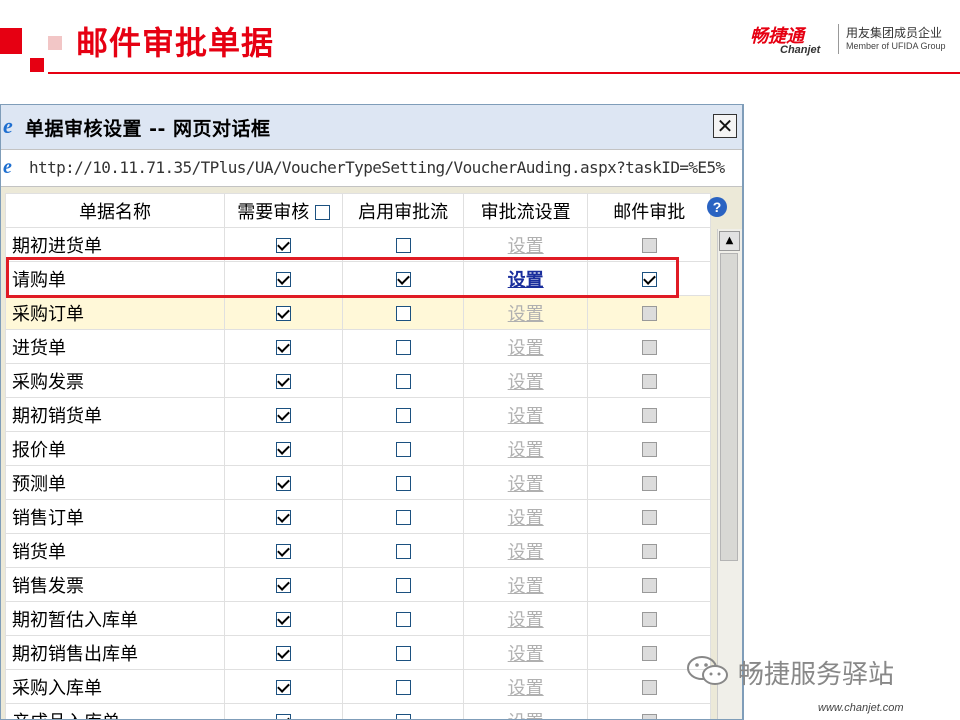 The image size is (960, 720). I want to click on voucher-name: 进货单, so click(115, 346).